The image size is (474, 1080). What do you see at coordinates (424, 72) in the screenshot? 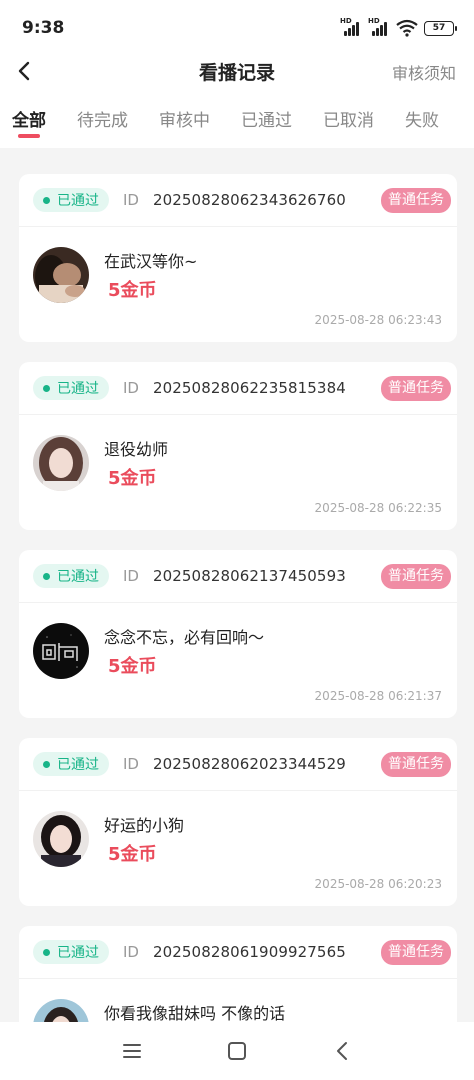
I see `review-rules-link: 审核须知` at bounding box center [424, 72].